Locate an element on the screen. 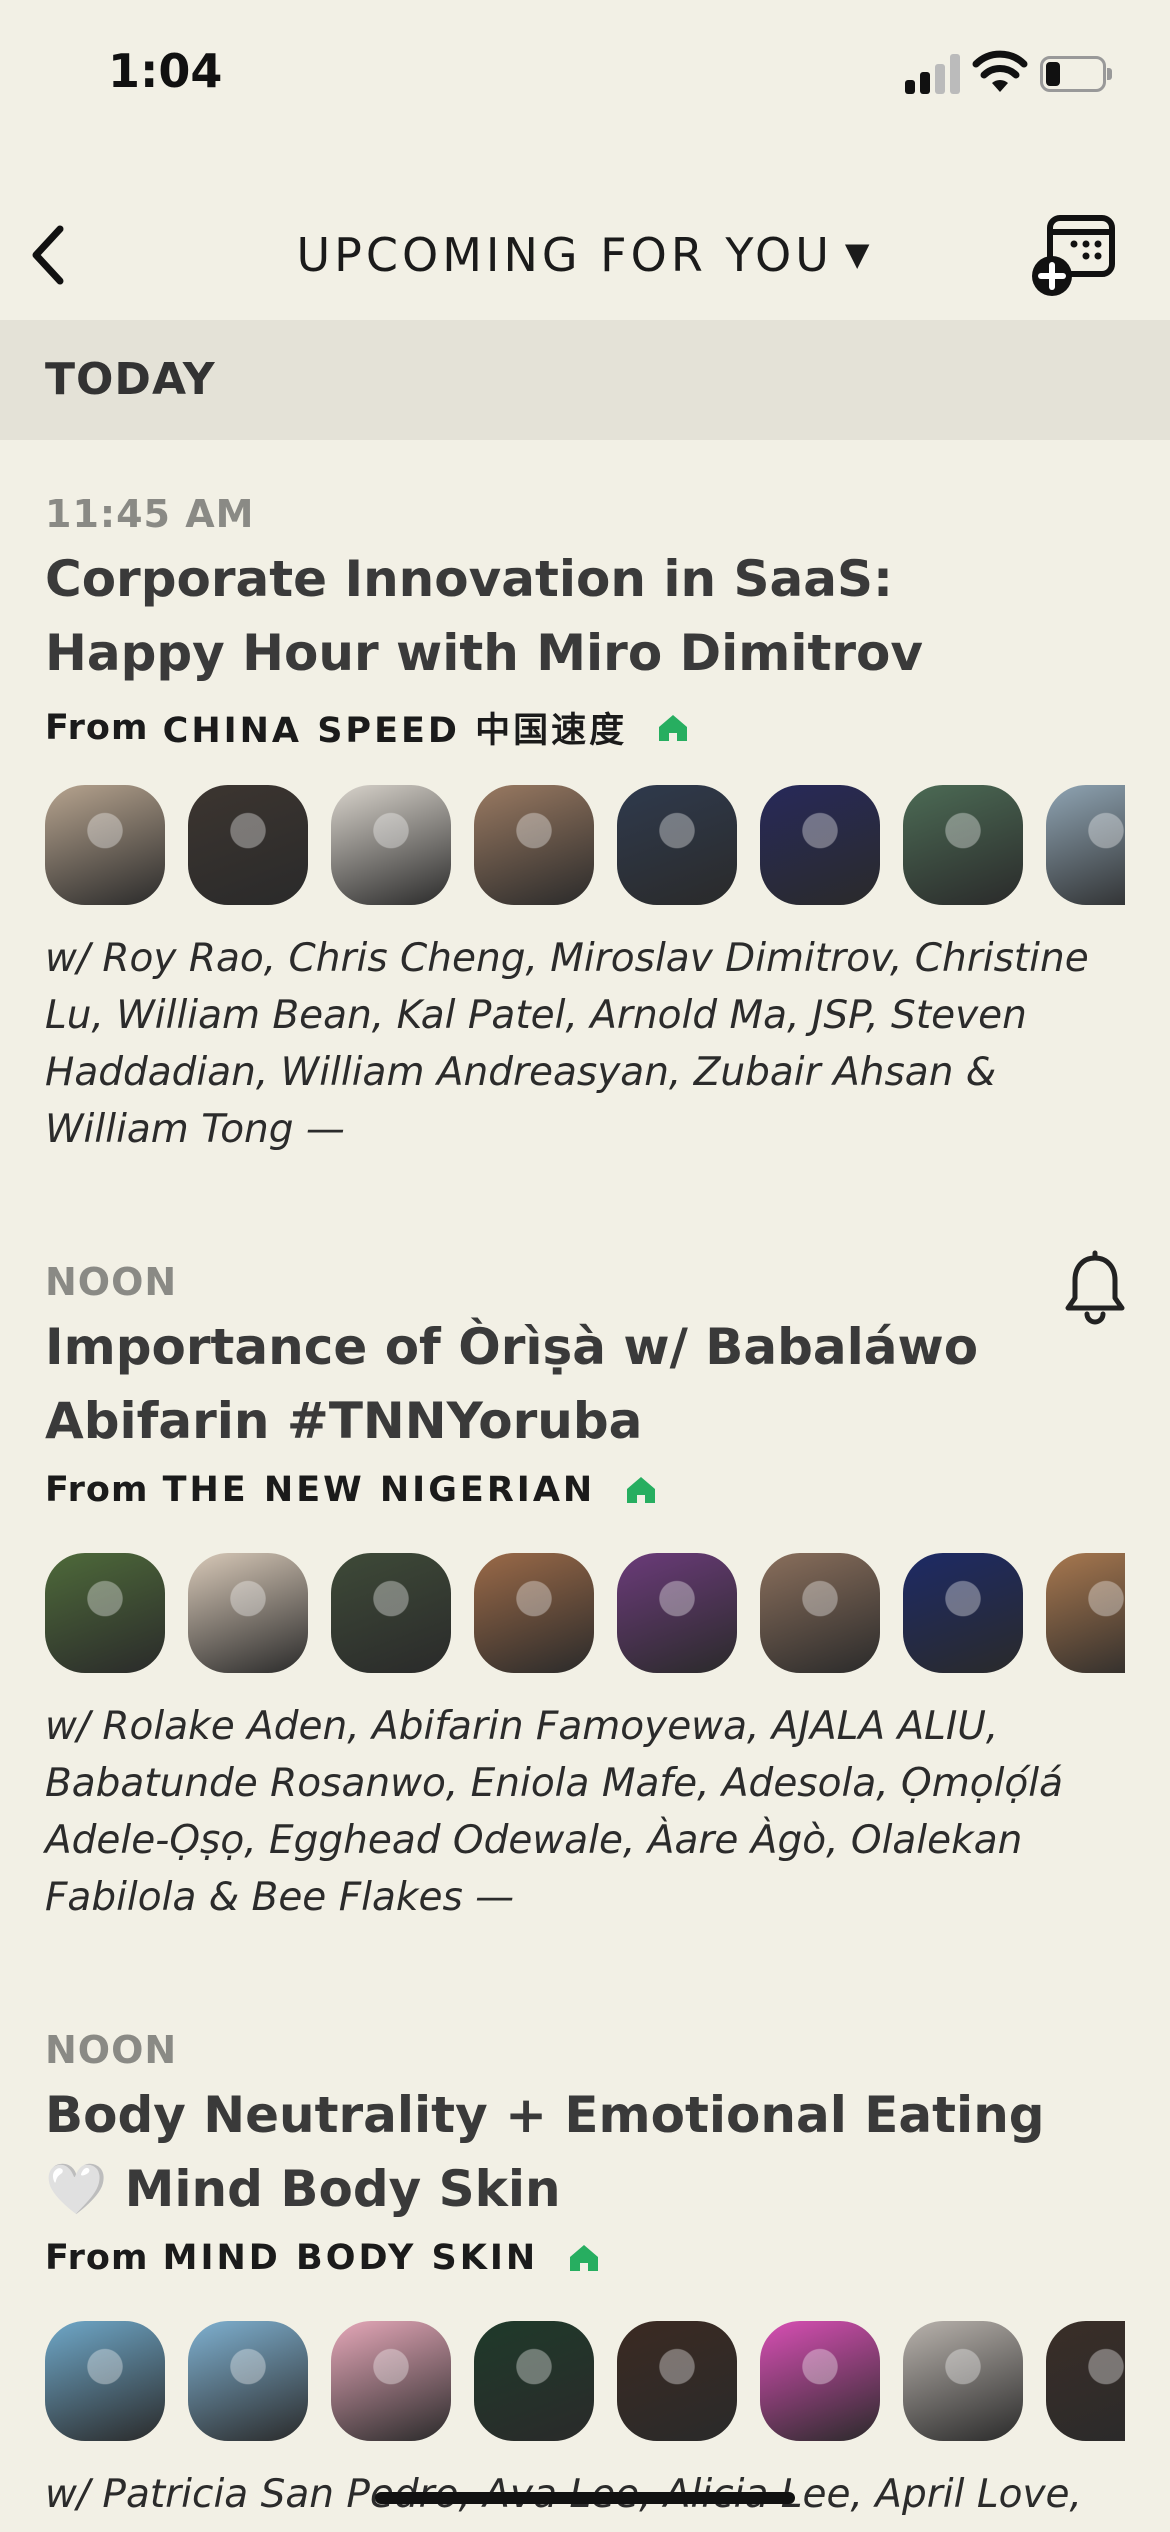  nav-bar: UPCOMING FOR YOU ▼ is located at coordinates (585, 255).